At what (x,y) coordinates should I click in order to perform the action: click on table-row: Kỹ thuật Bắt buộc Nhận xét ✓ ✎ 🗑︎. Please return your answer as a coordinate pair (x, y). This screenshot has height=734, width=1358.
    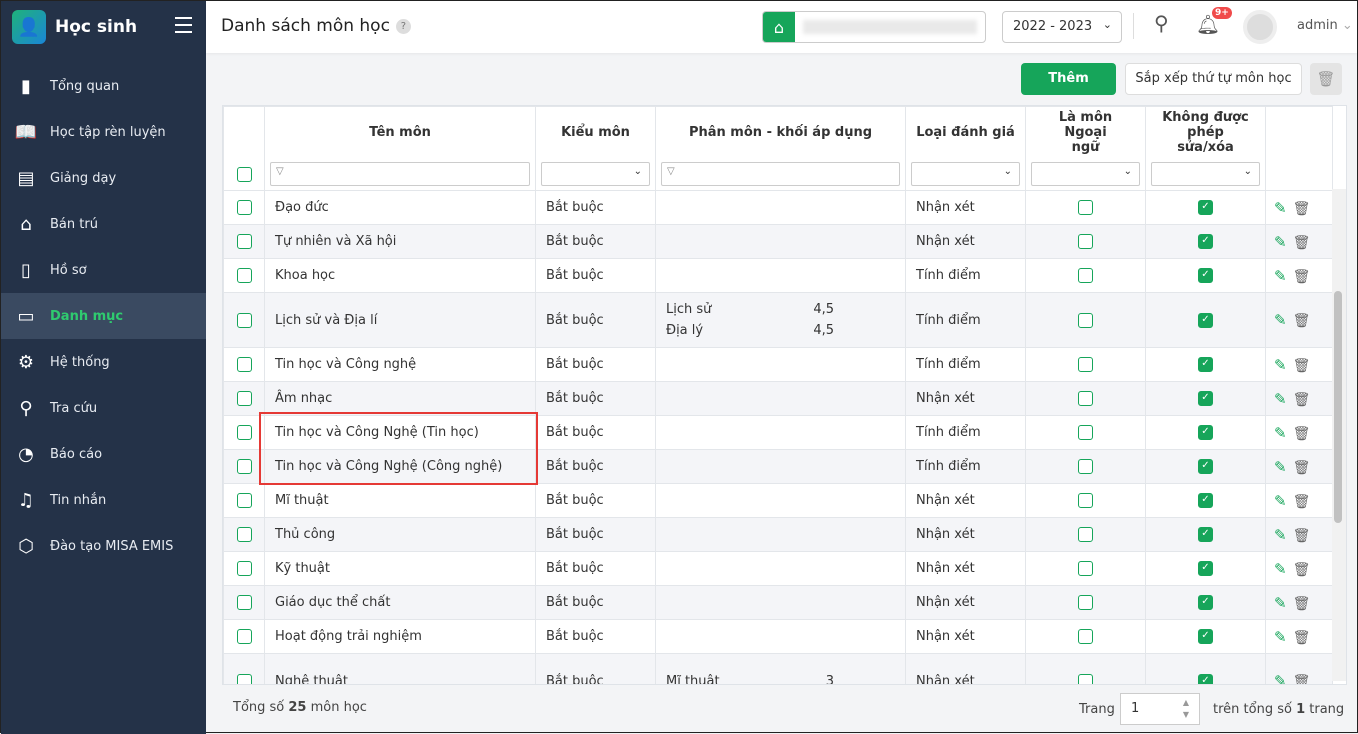
    Looking at the image, I should click on (778, 568).